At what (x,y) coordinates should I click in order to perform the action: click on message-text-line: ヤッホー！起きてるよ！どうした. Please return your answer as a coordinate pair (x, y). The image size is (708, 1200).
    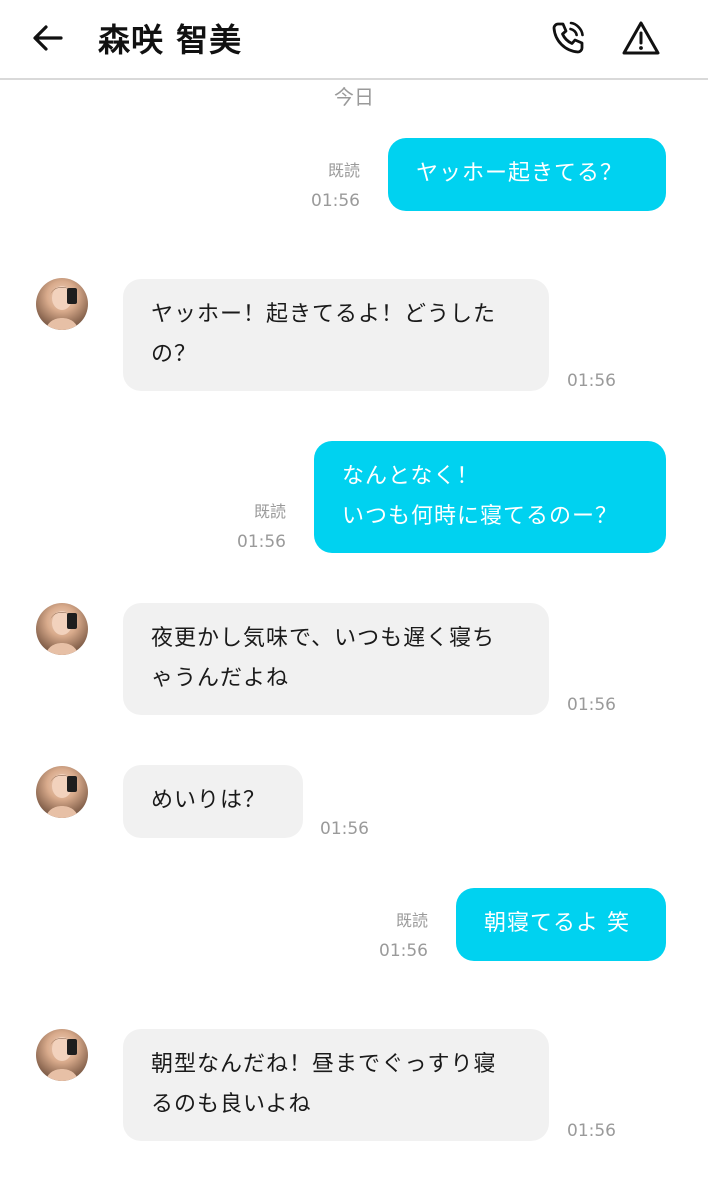
    Looking at the image, I should click on (324, 314).